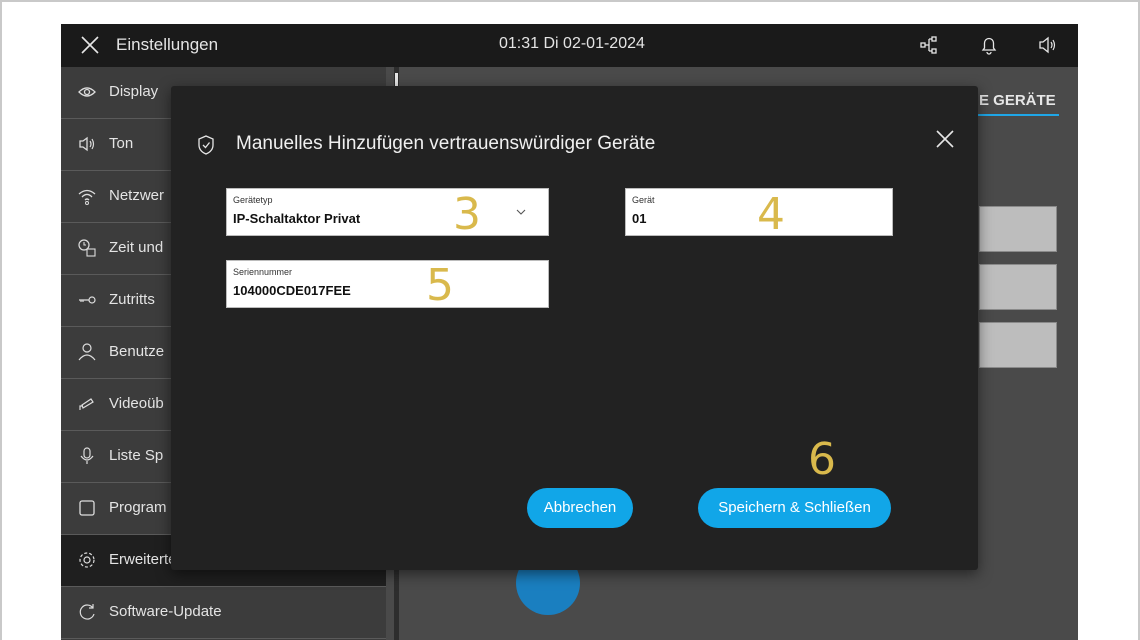 Image resolution: width=1140 pixels, height=640 pixels. Describe the element at coordinates (387, 212) in the screenshot. I see `device-type-select: Gerätetyp IP-Schaltaktor Privat` at that location.